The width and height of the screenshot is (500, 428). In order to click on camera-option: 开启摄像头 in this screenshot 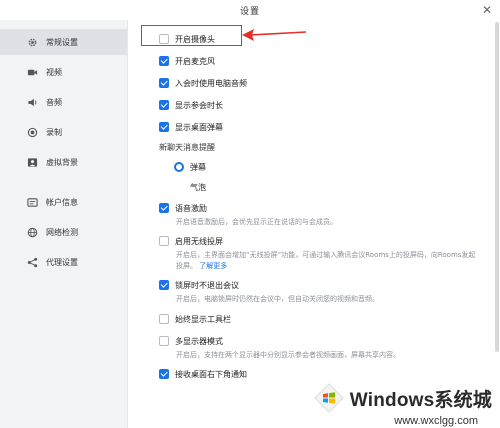, I will do `click(187, 39)`.